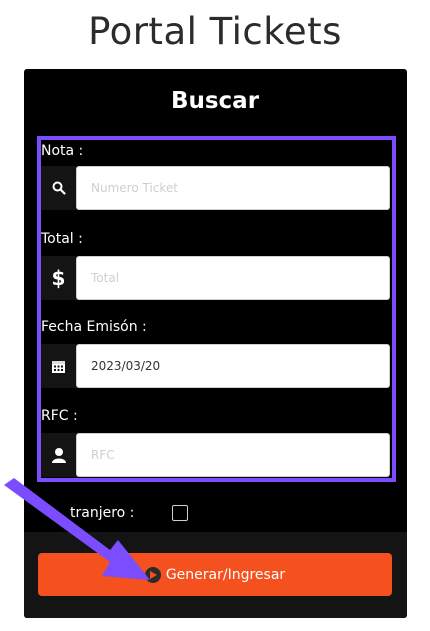 The width and height of the screenshot is (430, 631). Describe the element at coordinates (77, 529) in the screenshot. I see `annotation-arrow` at that location.